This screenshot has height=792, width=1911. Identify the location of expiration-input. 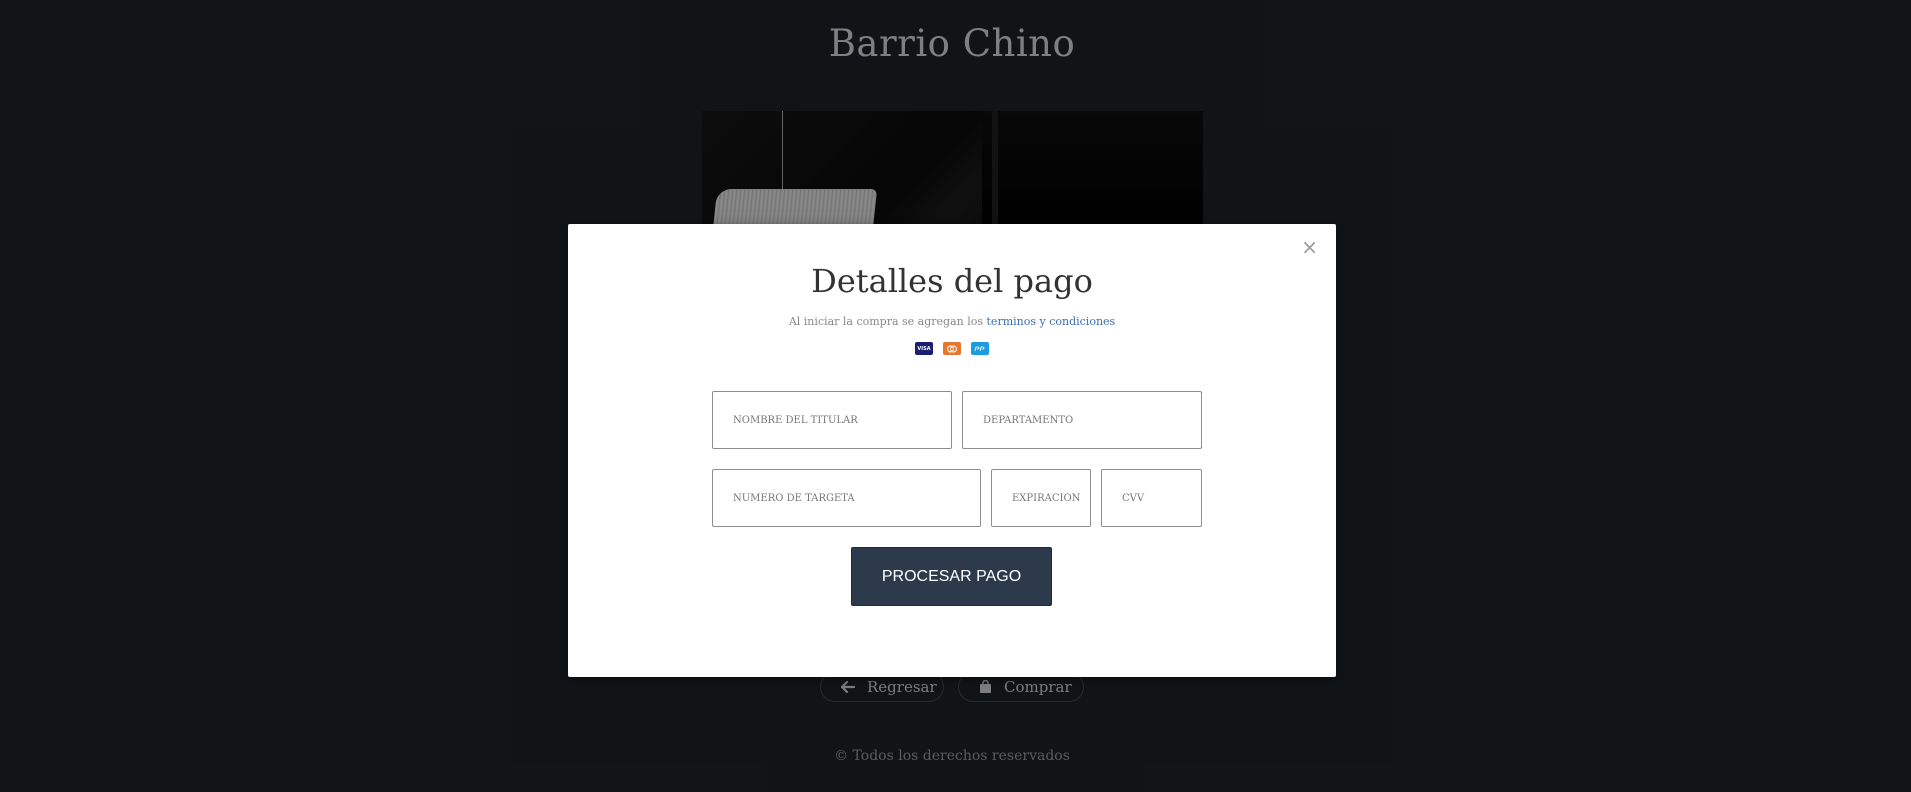
(1051, 498).